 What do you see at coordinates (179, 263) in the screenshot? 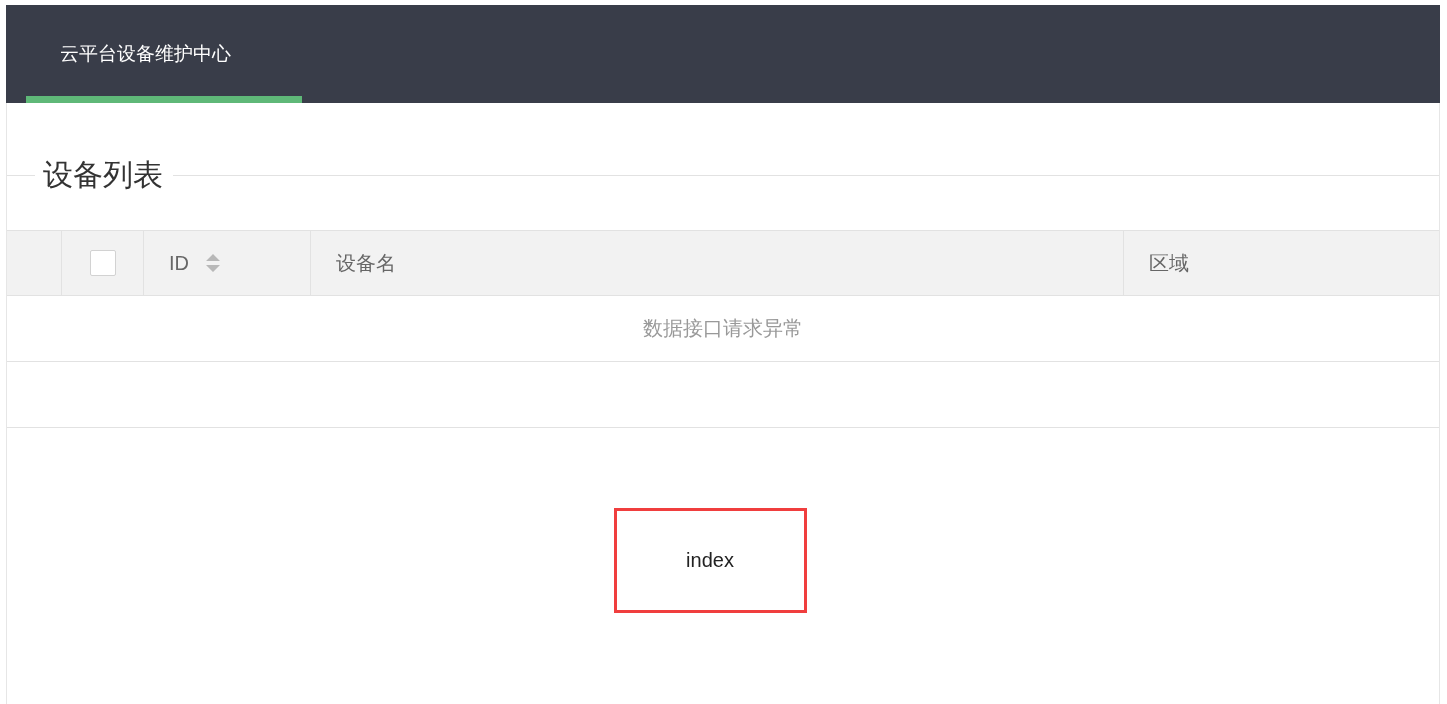
I see `column-header: ID` at bounding box center [179, 263].